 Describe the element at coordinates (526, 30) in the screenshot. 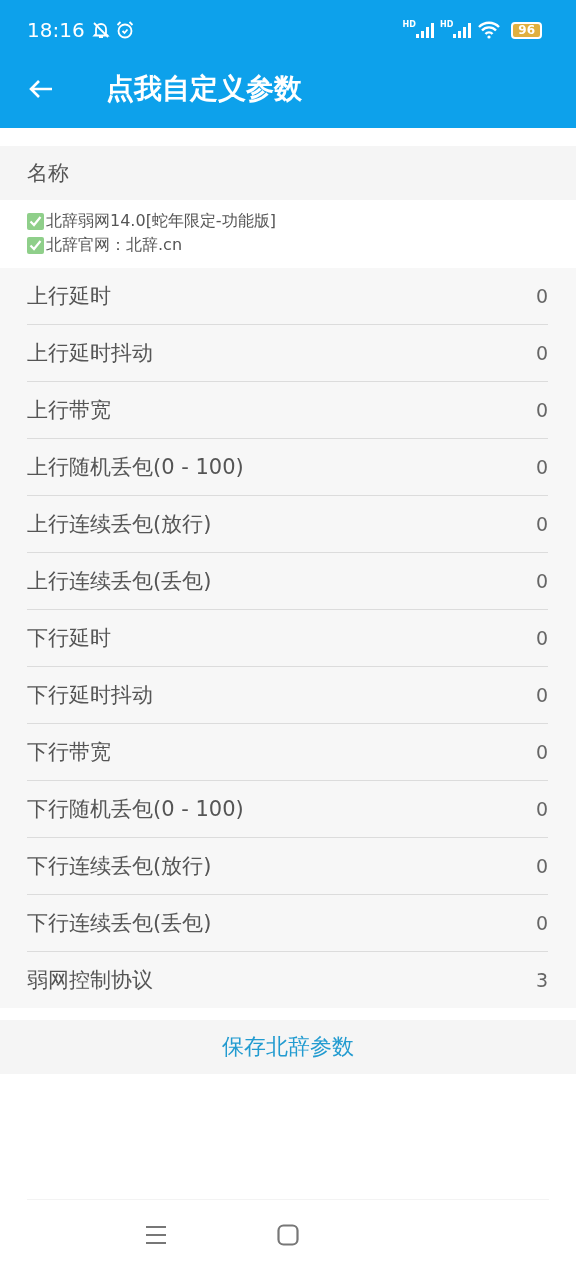

I see `battery-icon: 96` at that location.